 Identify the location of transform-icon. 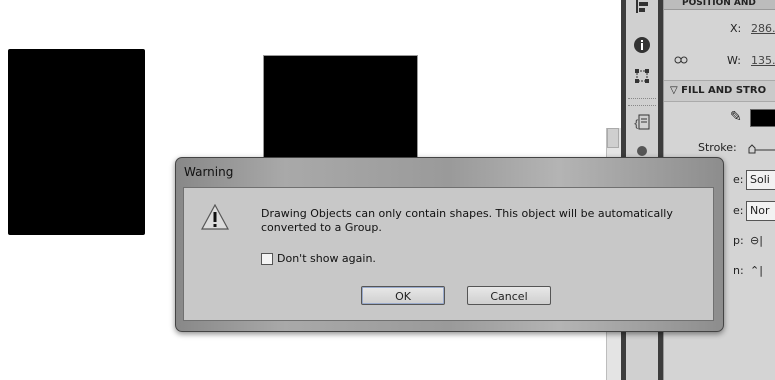
(642, 76).